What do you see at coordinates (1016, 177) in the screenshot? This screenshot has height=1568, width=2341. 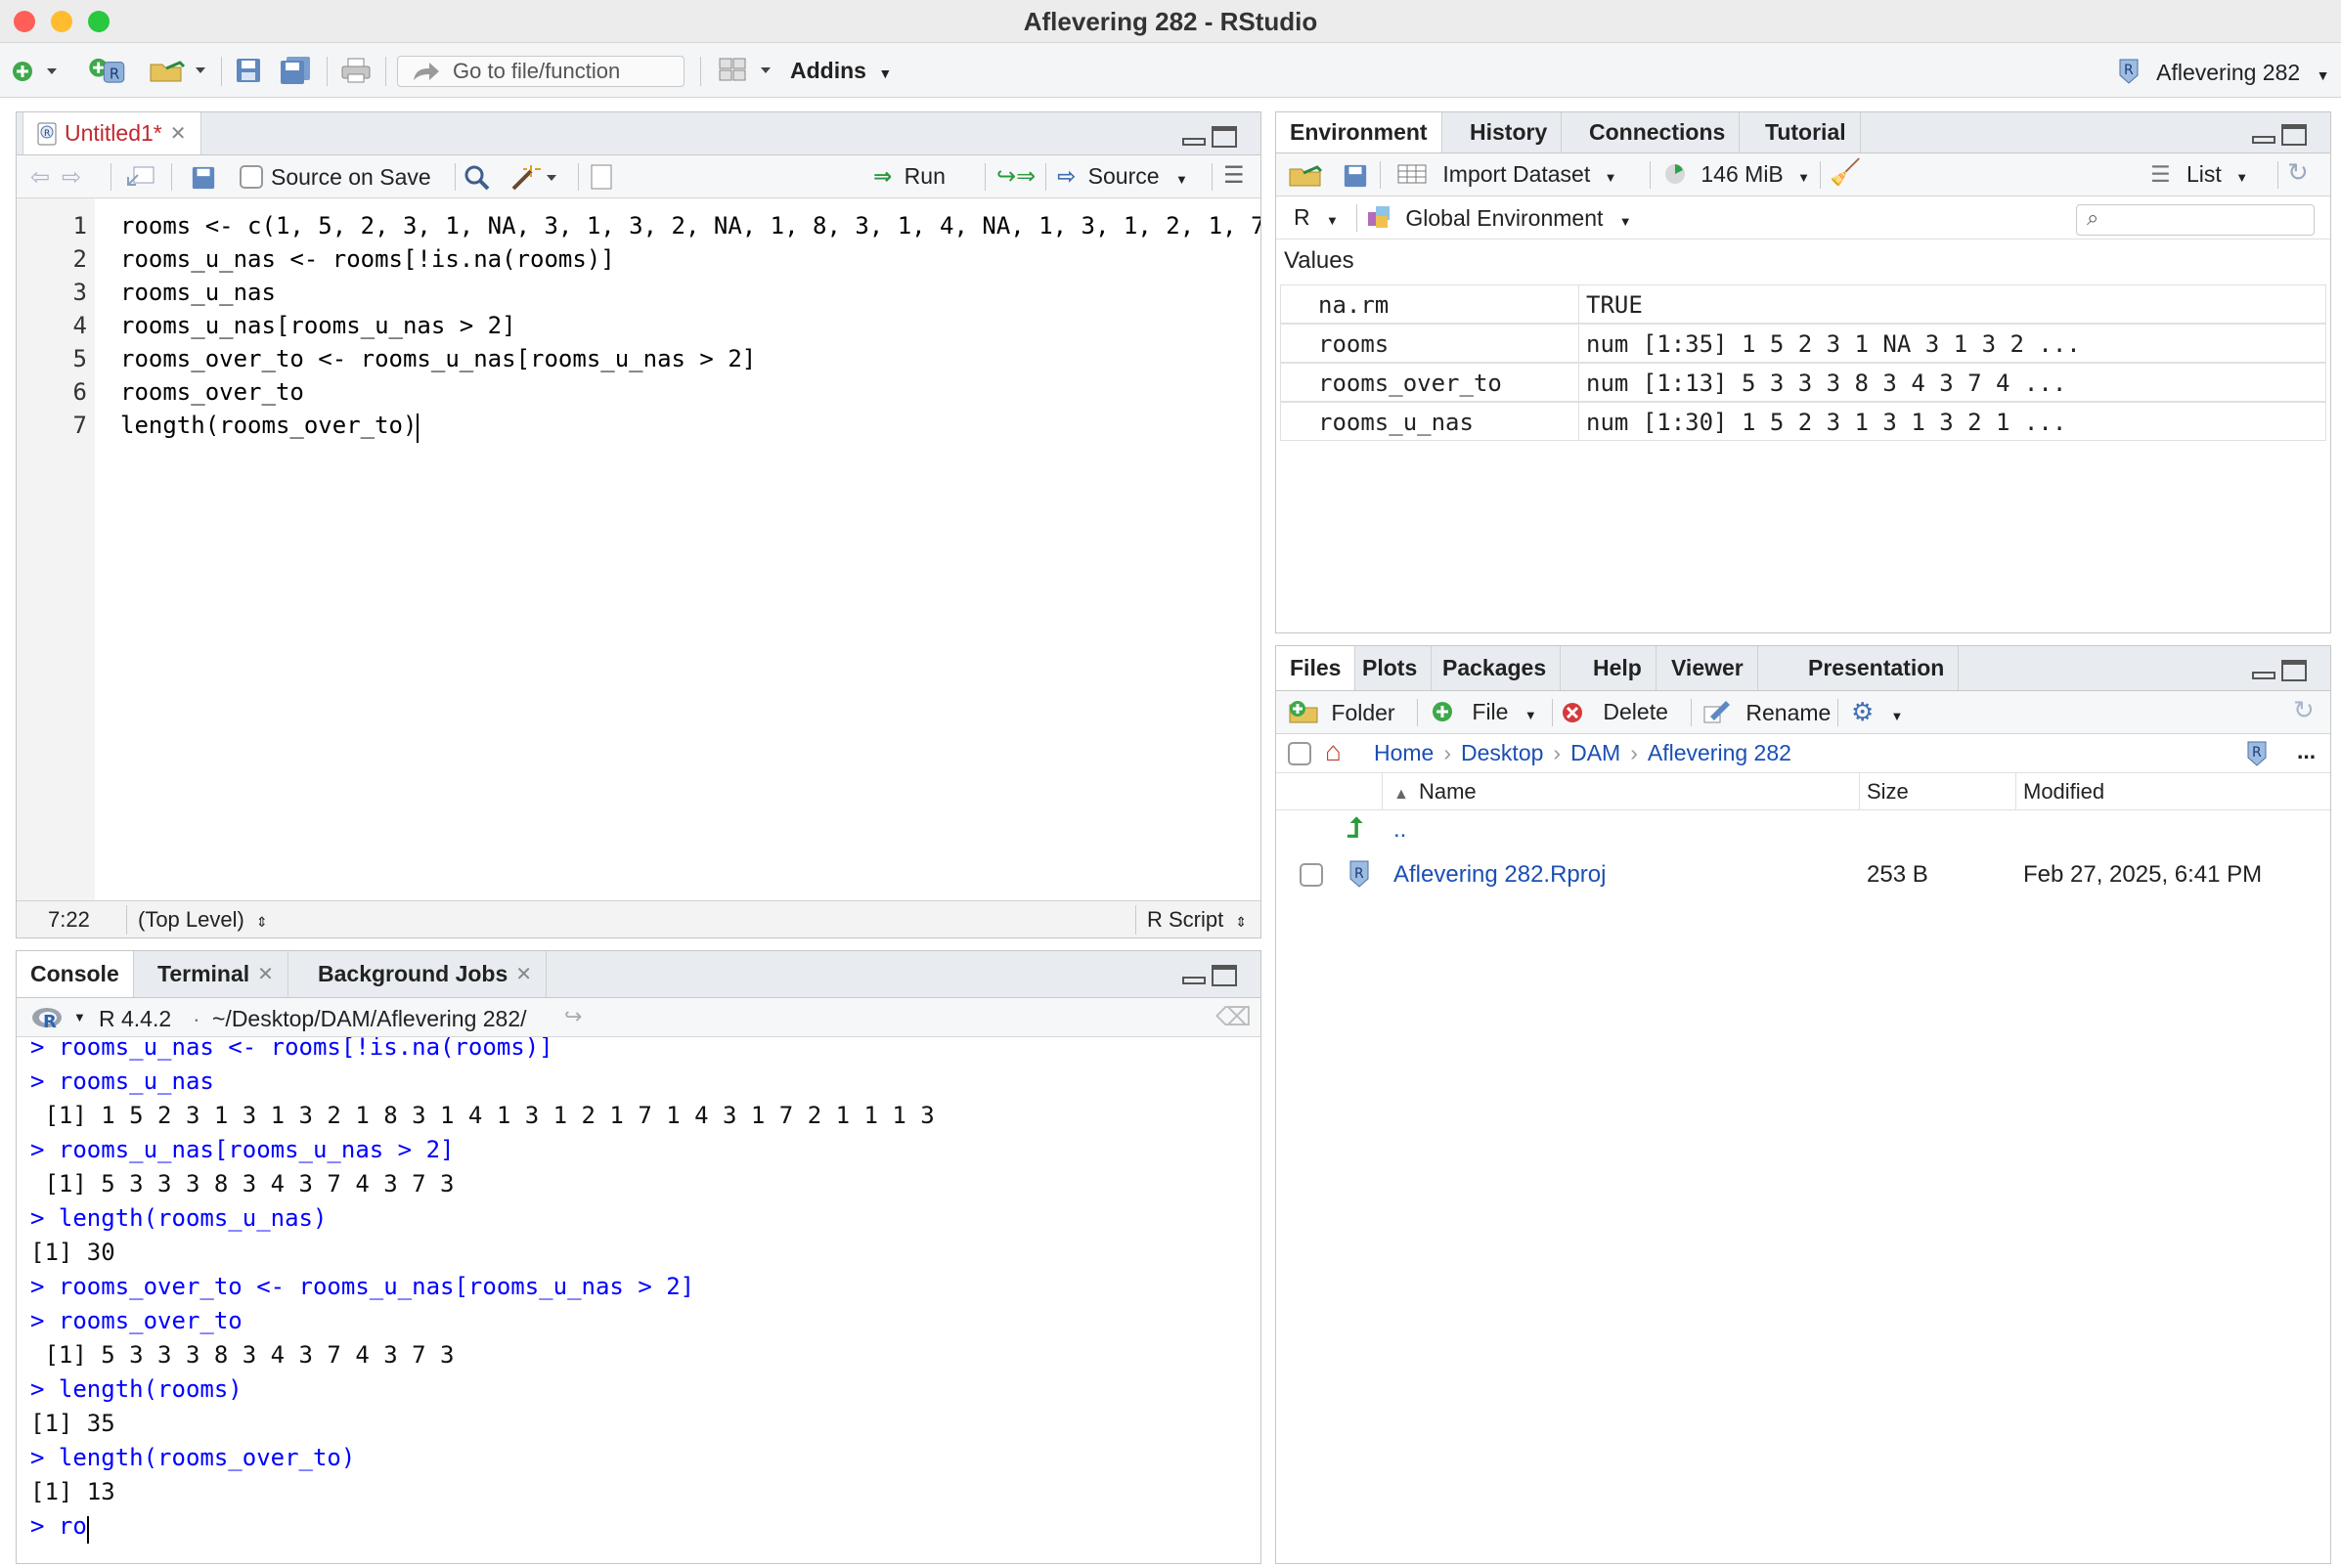 I see `rerun-icon: ↪⇒` at bounding box center [1016, 177].